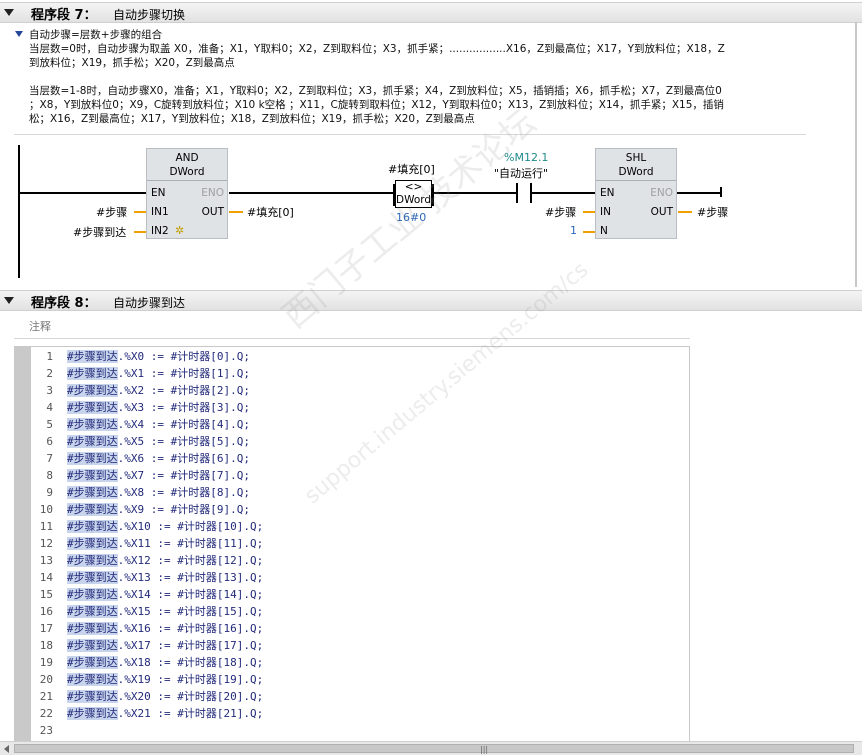  I want to click on statement-token: .%X5 := #计时器[5].Q;, so click(184, 441).